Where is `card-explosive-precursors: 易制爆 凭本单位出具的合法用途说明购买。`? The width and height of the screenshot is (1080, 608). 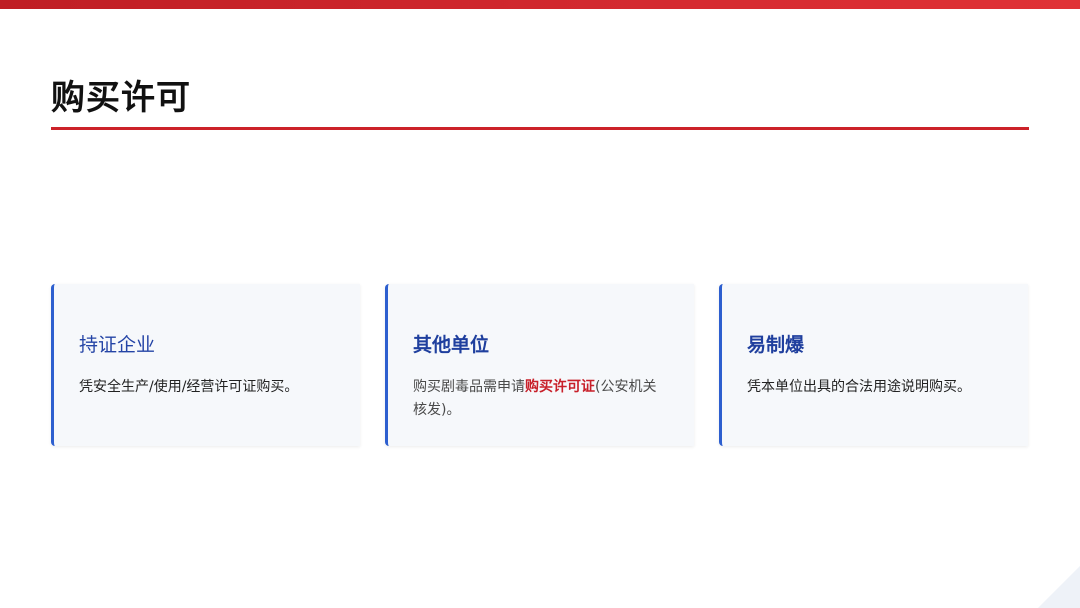
card-explosive-precursors: 易制爆 凭本单位出具的合法用途说明购买。 is located at coordinates (873, 365).